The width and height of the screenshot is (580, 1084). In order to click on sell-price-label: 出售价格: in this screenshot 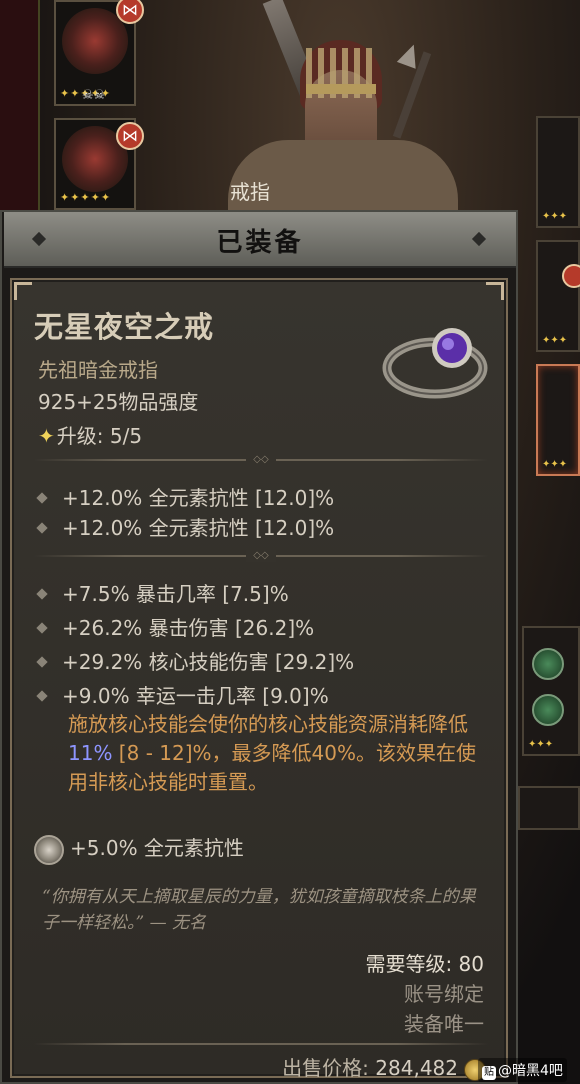, I will do `click(325, 1068)`.